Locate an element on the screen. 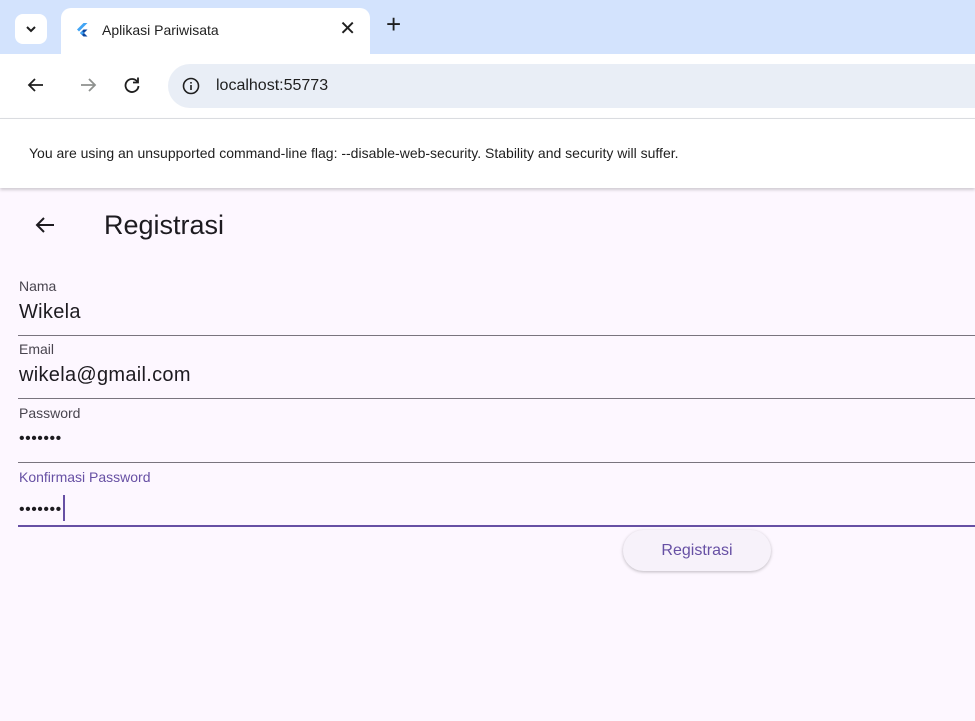 This screenshot has height=721, width=975. reload-icon is located at coordinates (132, 85).